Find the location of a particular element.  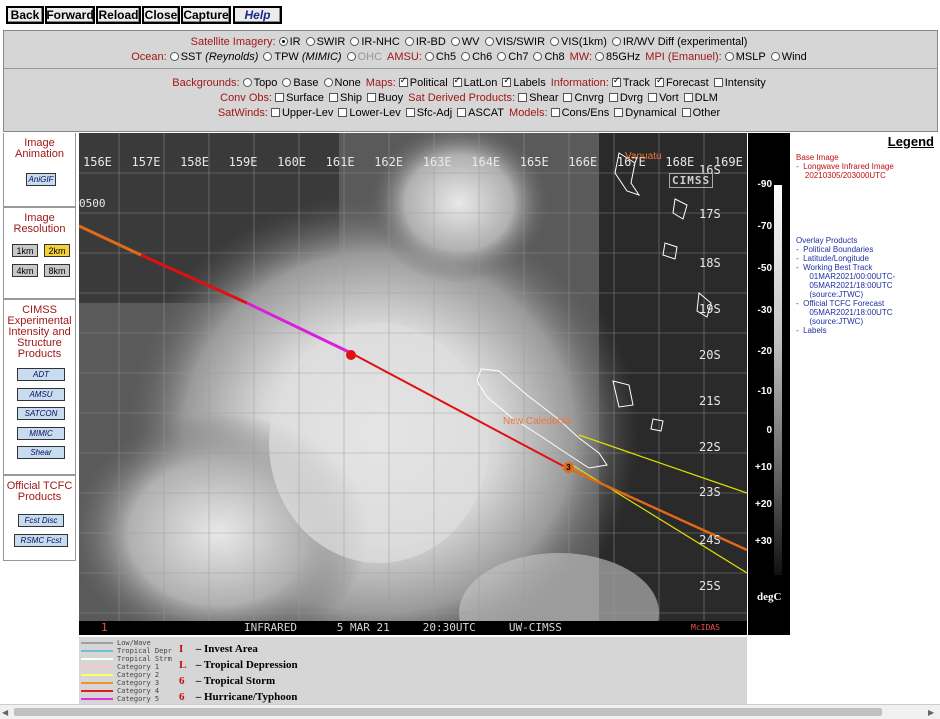

mpi-option-mslp: MSLP is located at coordinates (745, 57).